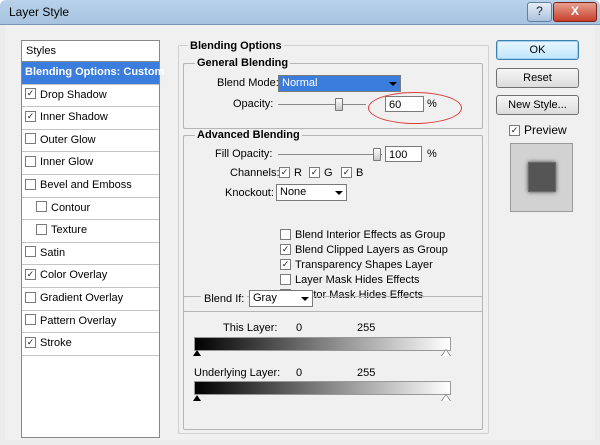 This screenshot has height=445, width=600. What do you see at coordinates (90, 254) in the screenshot?
I see `style-item-satin: Satin` at bounding box center [90, 254].